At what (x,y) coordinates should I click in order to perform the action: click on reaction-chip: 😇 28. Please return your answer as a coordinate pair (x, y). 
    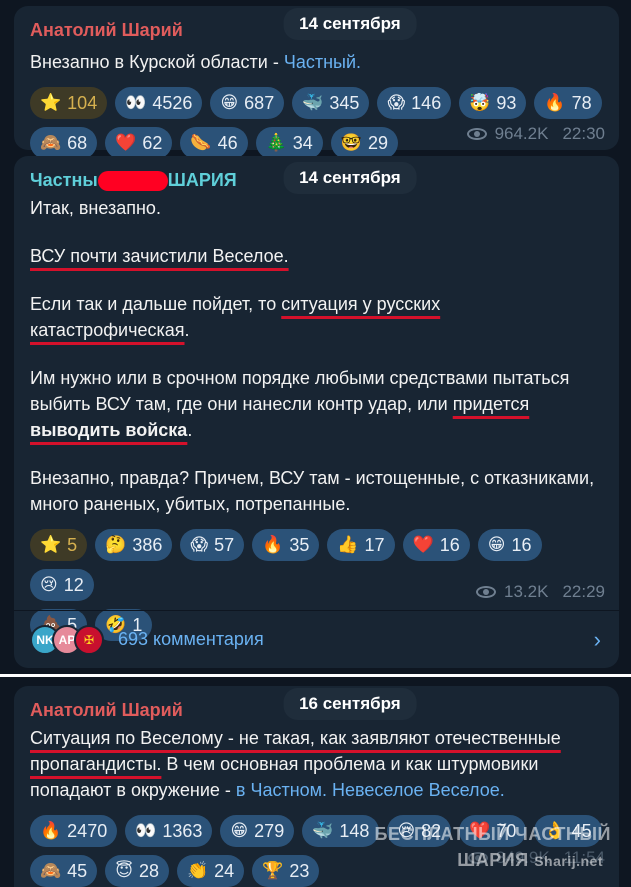
    Looking at the image, I should click on (137, 871).